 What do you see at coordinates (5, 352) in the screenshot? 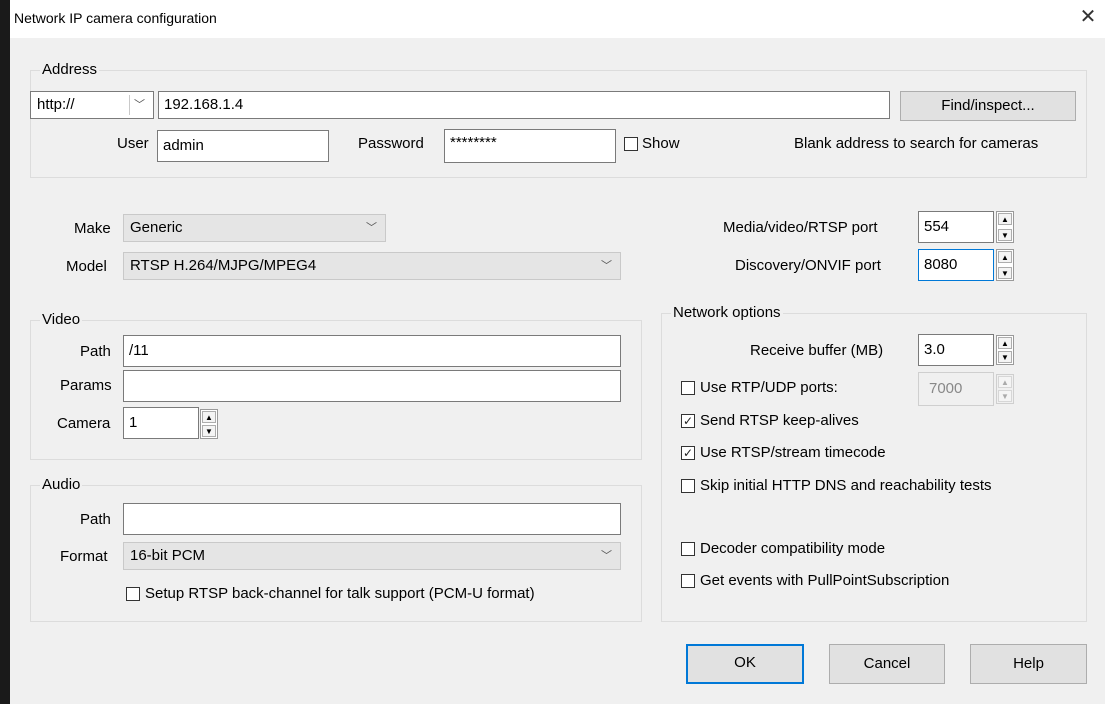
I see `background-window-edge` at bounding box center [5, 352].